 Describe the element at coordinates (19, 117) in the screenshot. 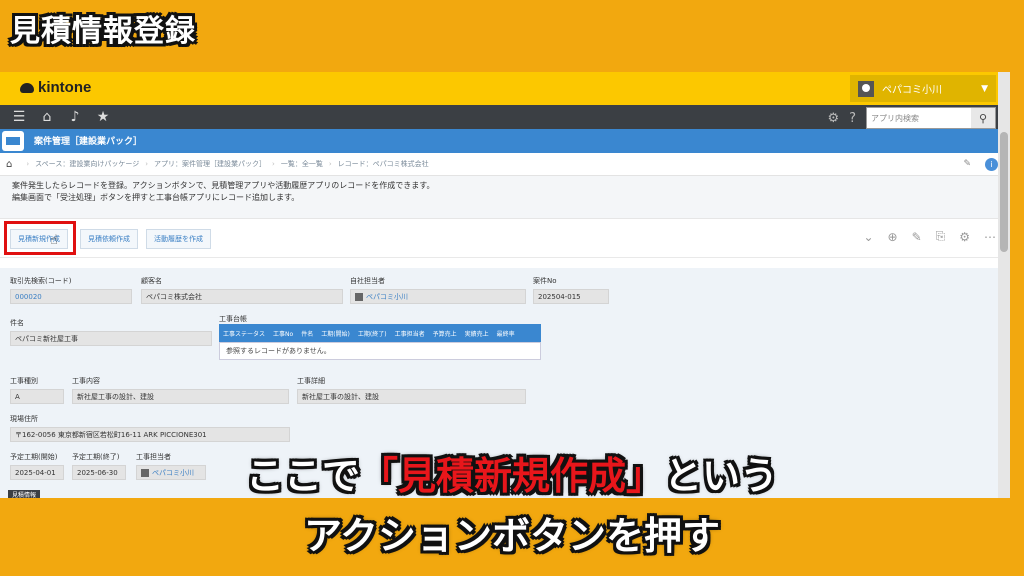

I see `menu-icon: ☰` at that location.